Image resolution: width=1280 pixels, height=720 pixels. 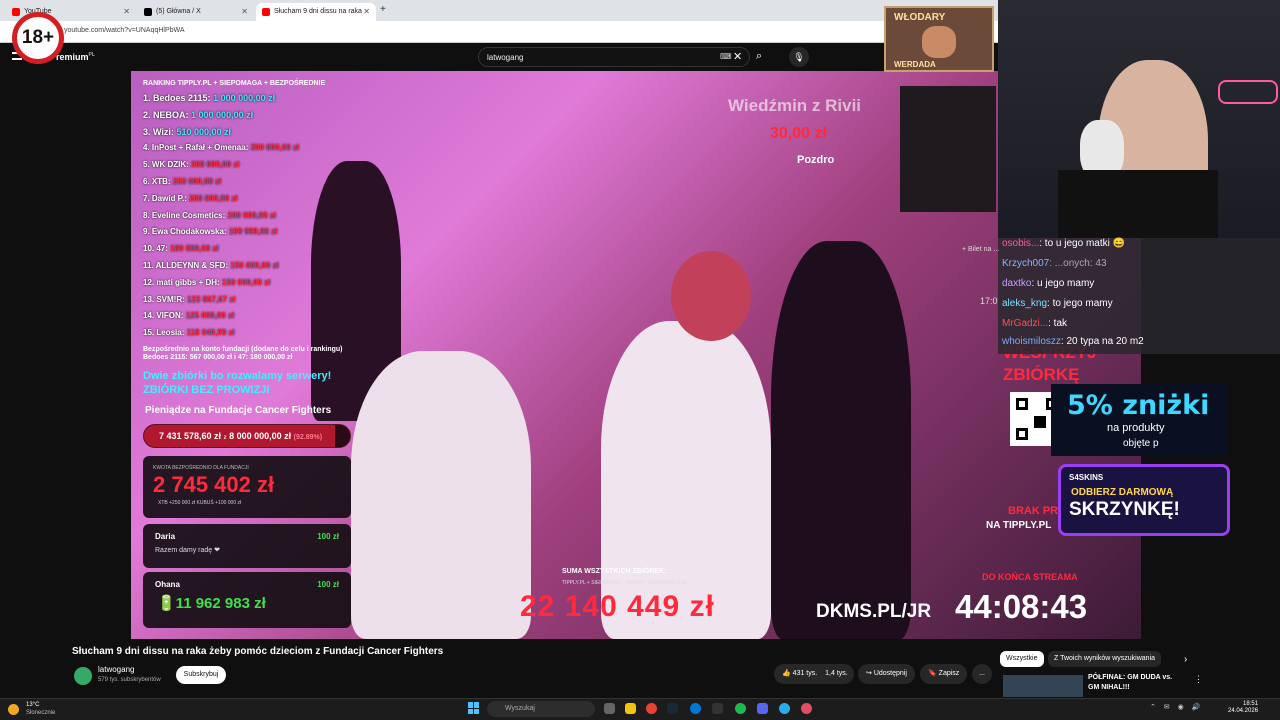 I want to click on ranking-amount: 125 000,00 zł, so click(x=210, y=316).